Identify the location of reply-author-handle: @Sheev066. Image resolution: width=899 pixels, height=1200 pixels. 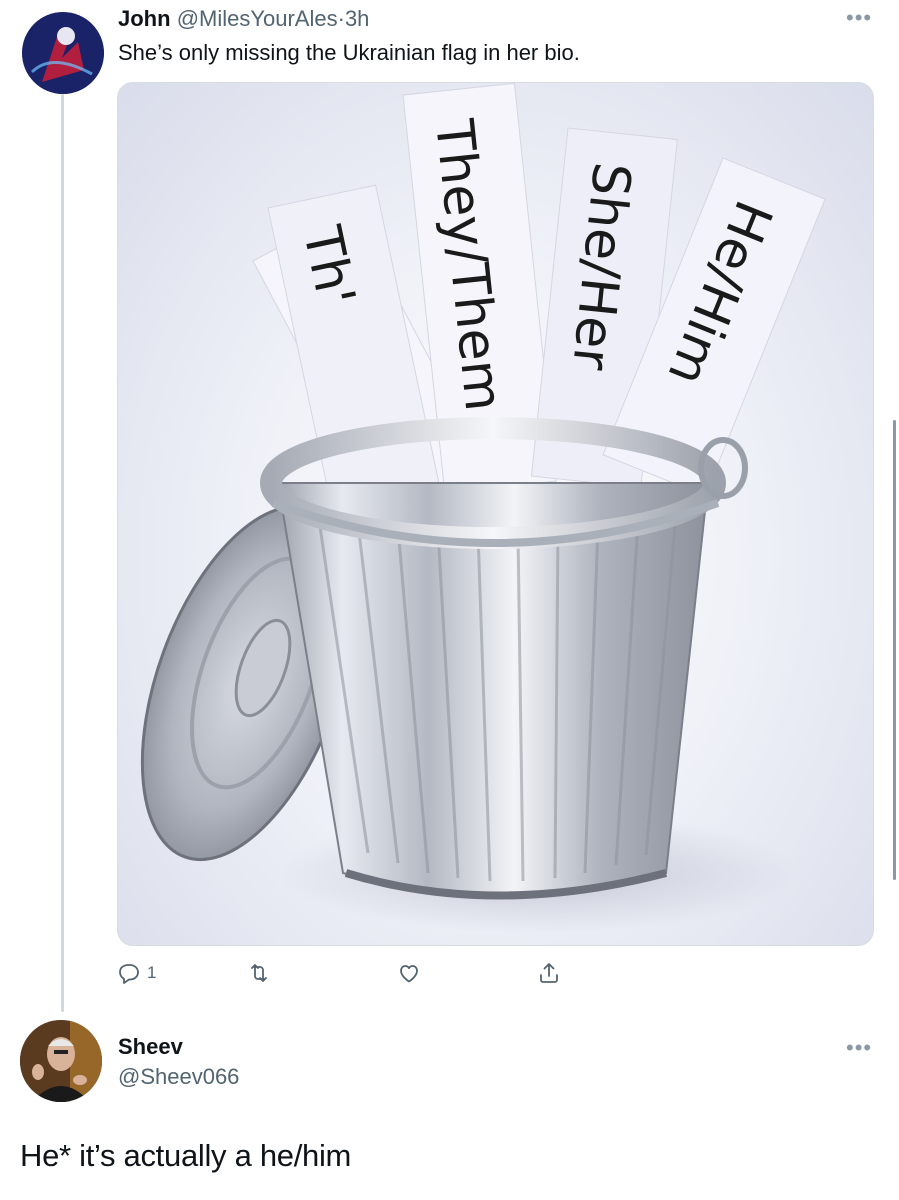
(178, 1077).